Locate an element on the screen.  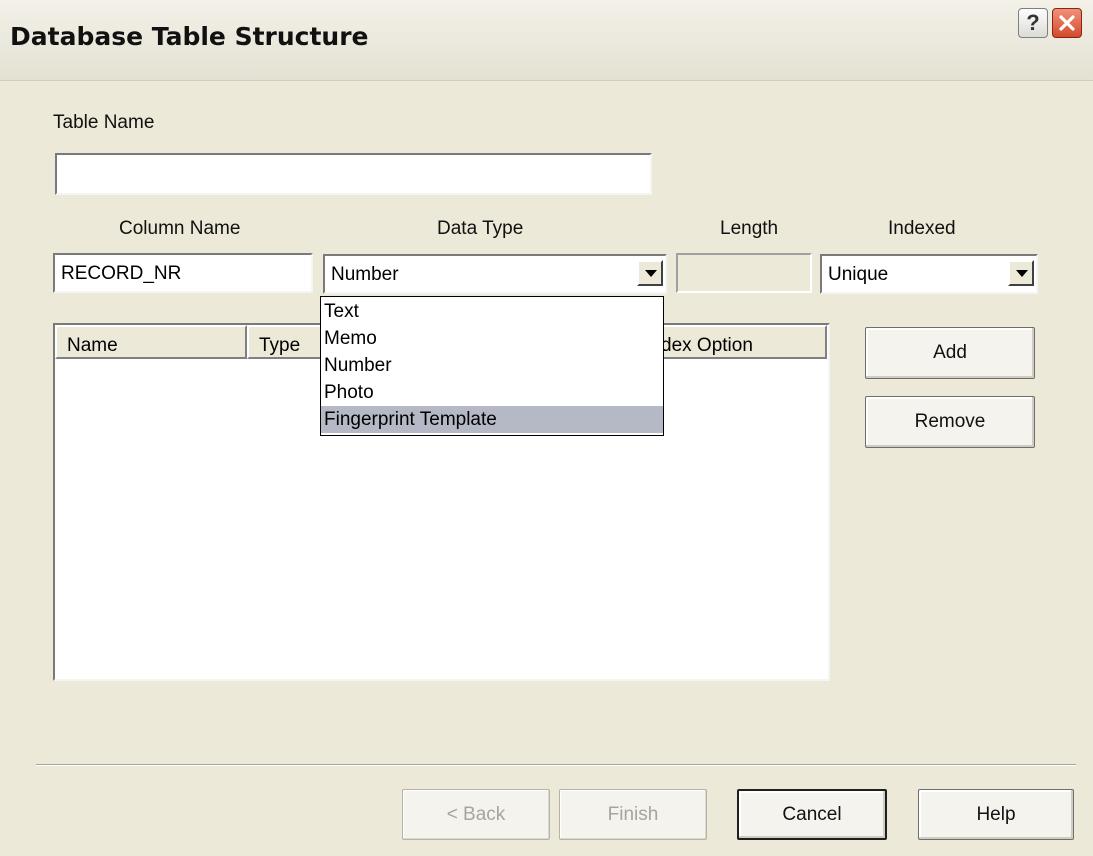
indexed-dropdown-arrow is located at coordinates (1021, 273).